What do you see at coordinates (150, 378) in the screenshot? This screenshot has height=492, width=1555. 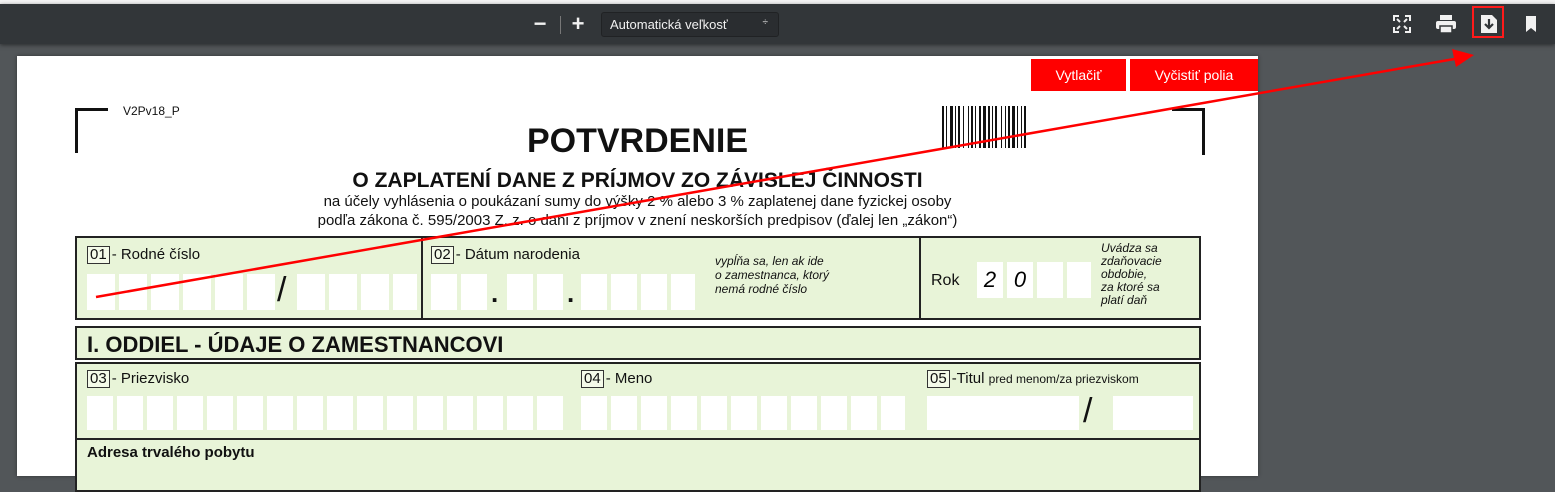 I see `field-label-text: - Priezvisko` at bounding box center [150, 378].